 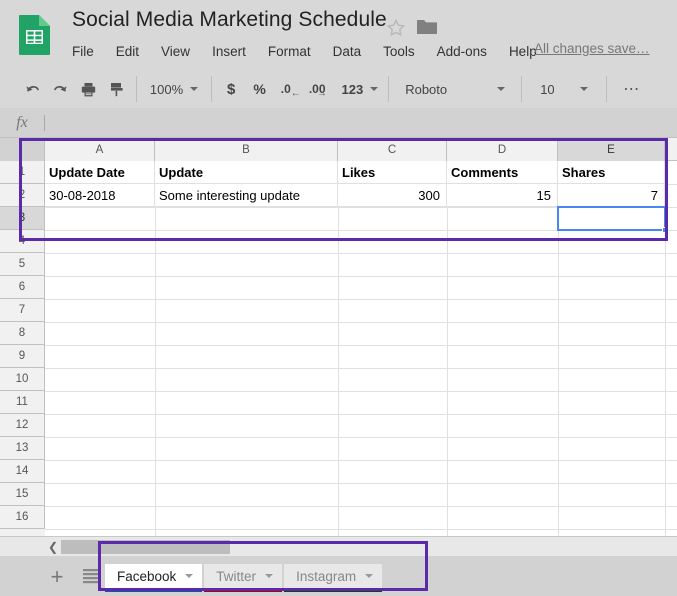 I want to click on column-header-d: D, so click(x=502, y=149).